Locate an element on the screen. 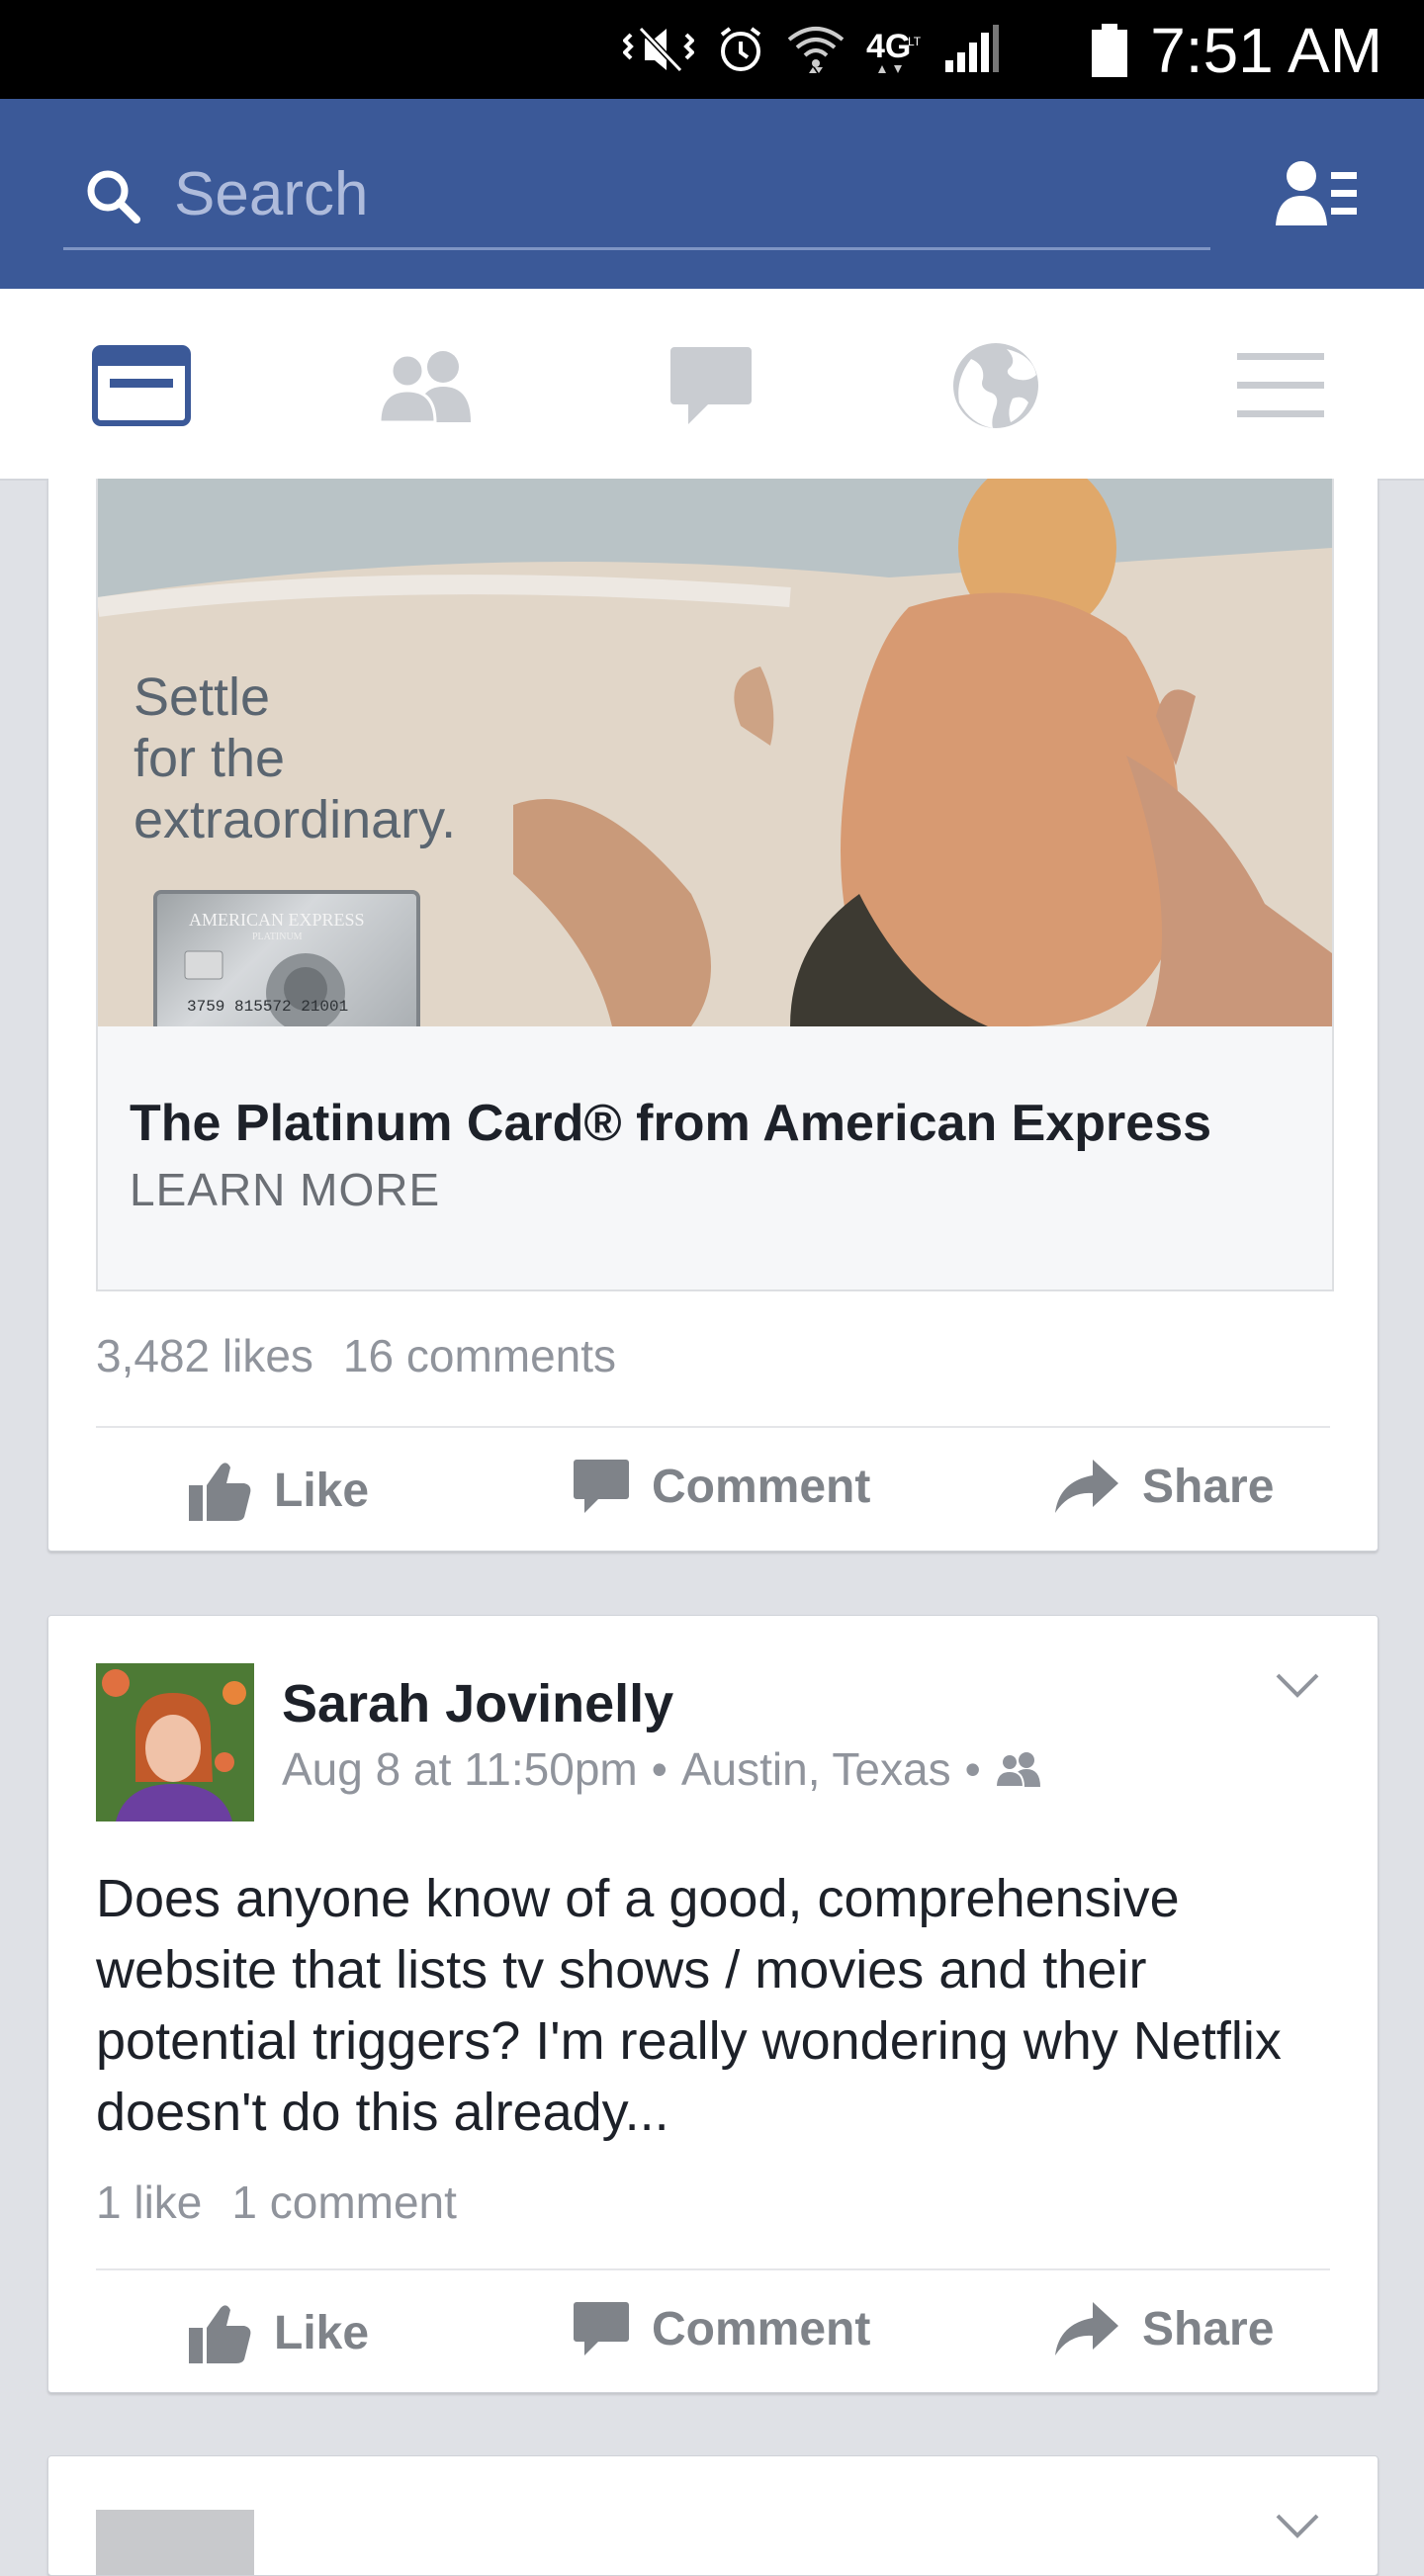  battery-icon is located at coordinates (1109, 50).